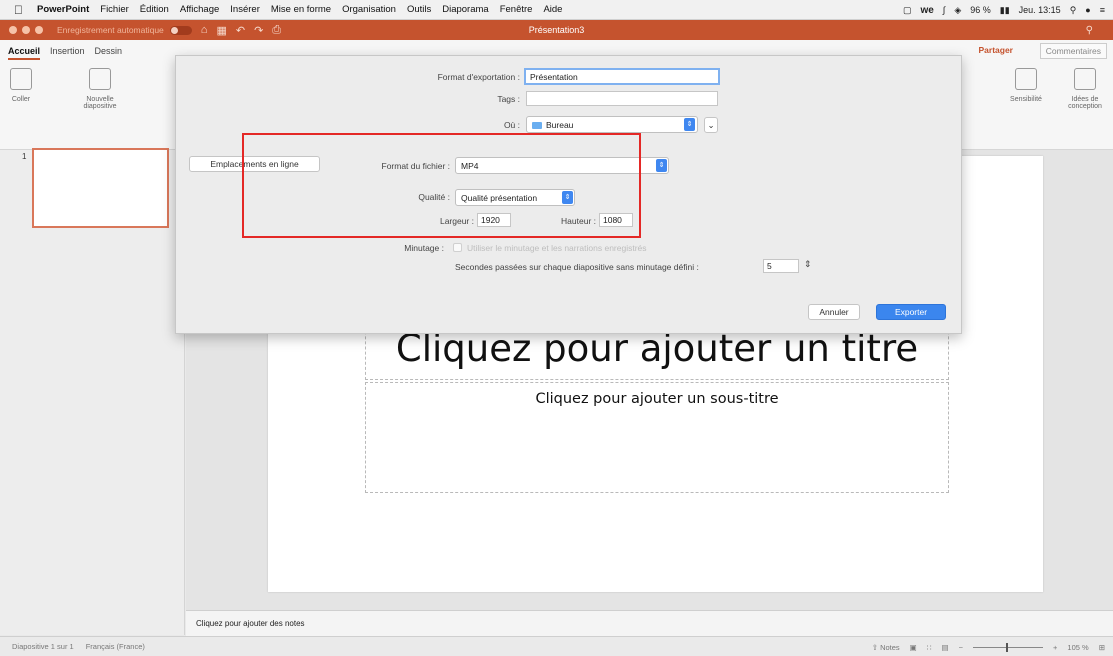 The image size is (1113, 656). Describe the element at coordinates (100, 79) in the screenshot. I see `new-slide-icon` at that location.